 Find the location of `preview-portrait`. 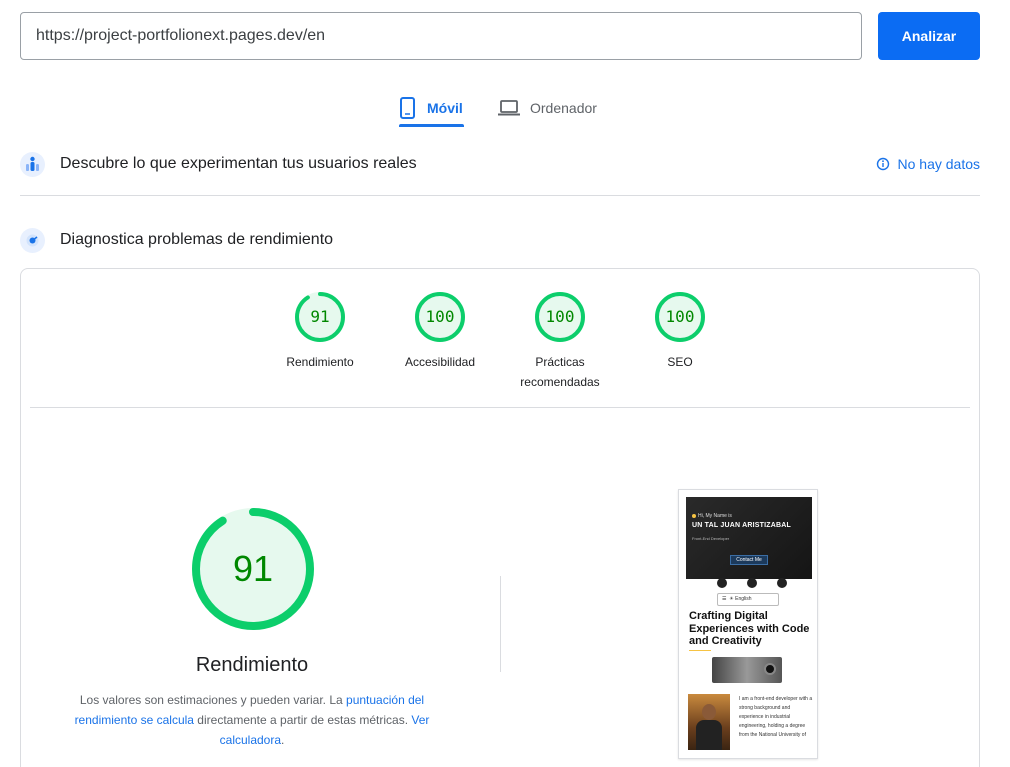

preview-portrait is located at coordinates (709, 722).